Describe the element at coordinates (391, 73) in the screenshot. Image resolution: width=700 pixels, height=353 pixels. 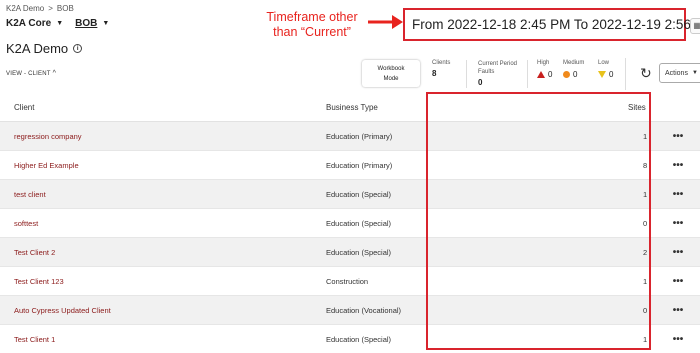
I see `workbook-mode-button: Workbook Mode` at that location.